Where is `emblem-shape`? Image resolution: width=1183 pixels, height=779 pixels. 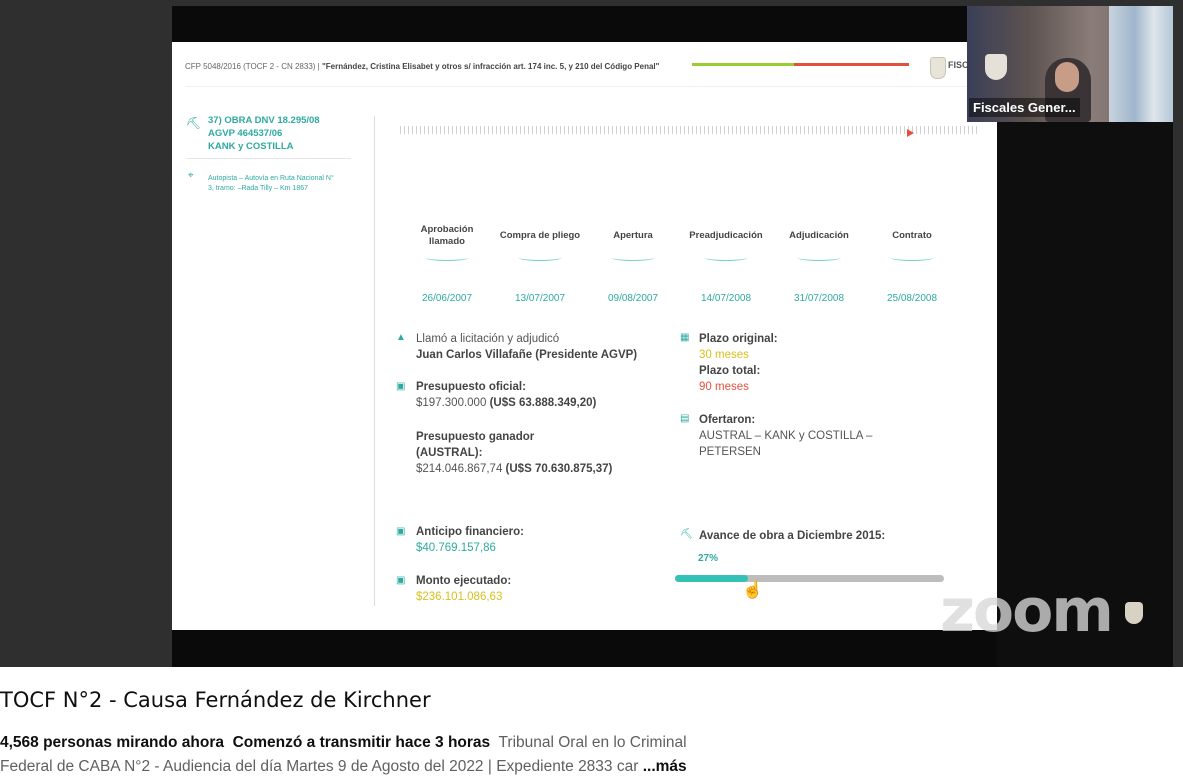
emblem-shape is located at coordinates (1134, 613).